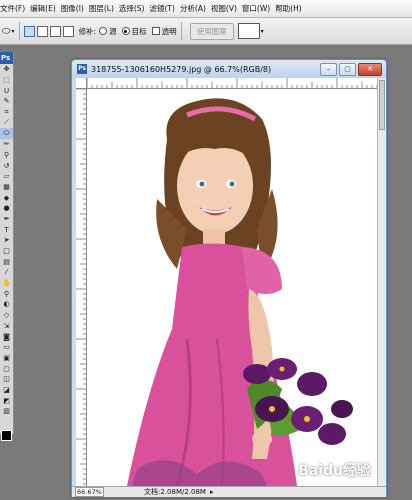 The image size is (412, 500). Describe the element at coordinates (163, 8) in the screenshot. I see `menu-filter: 滤镜(T)` at that location.